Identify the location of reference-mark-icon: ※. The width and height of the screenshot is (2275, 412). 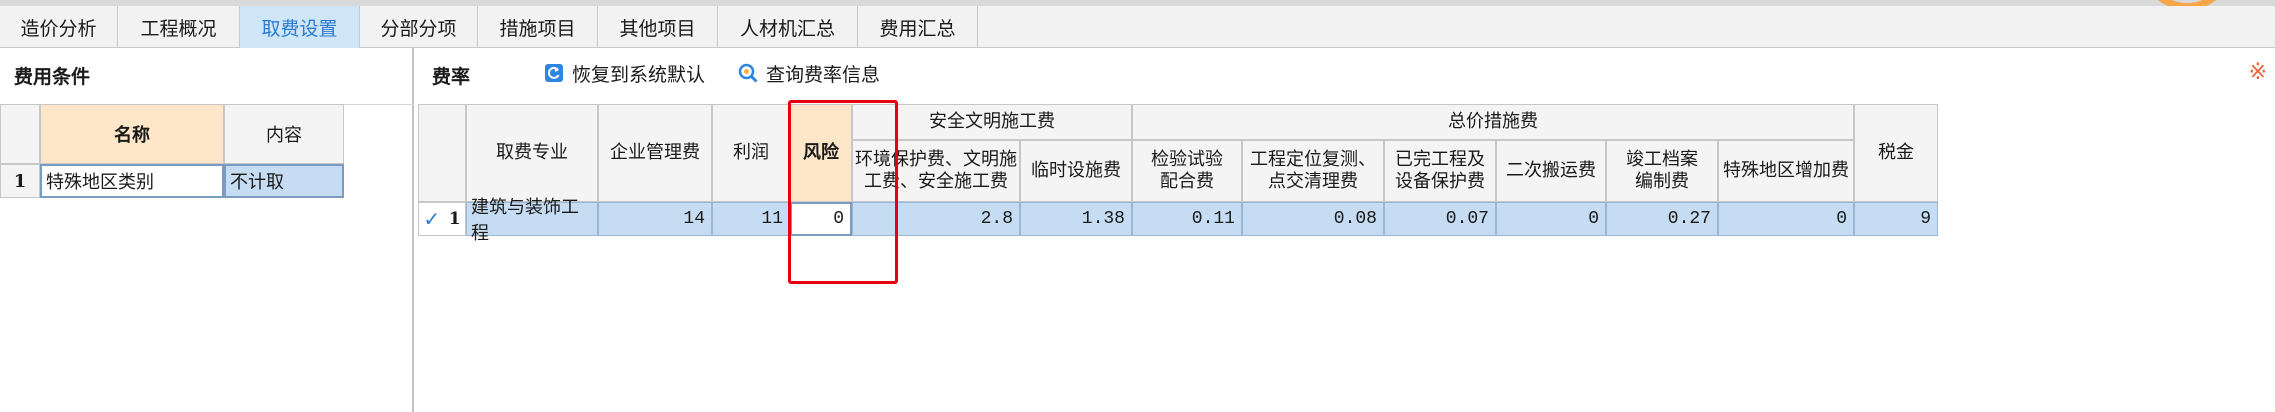
(2257, 72).